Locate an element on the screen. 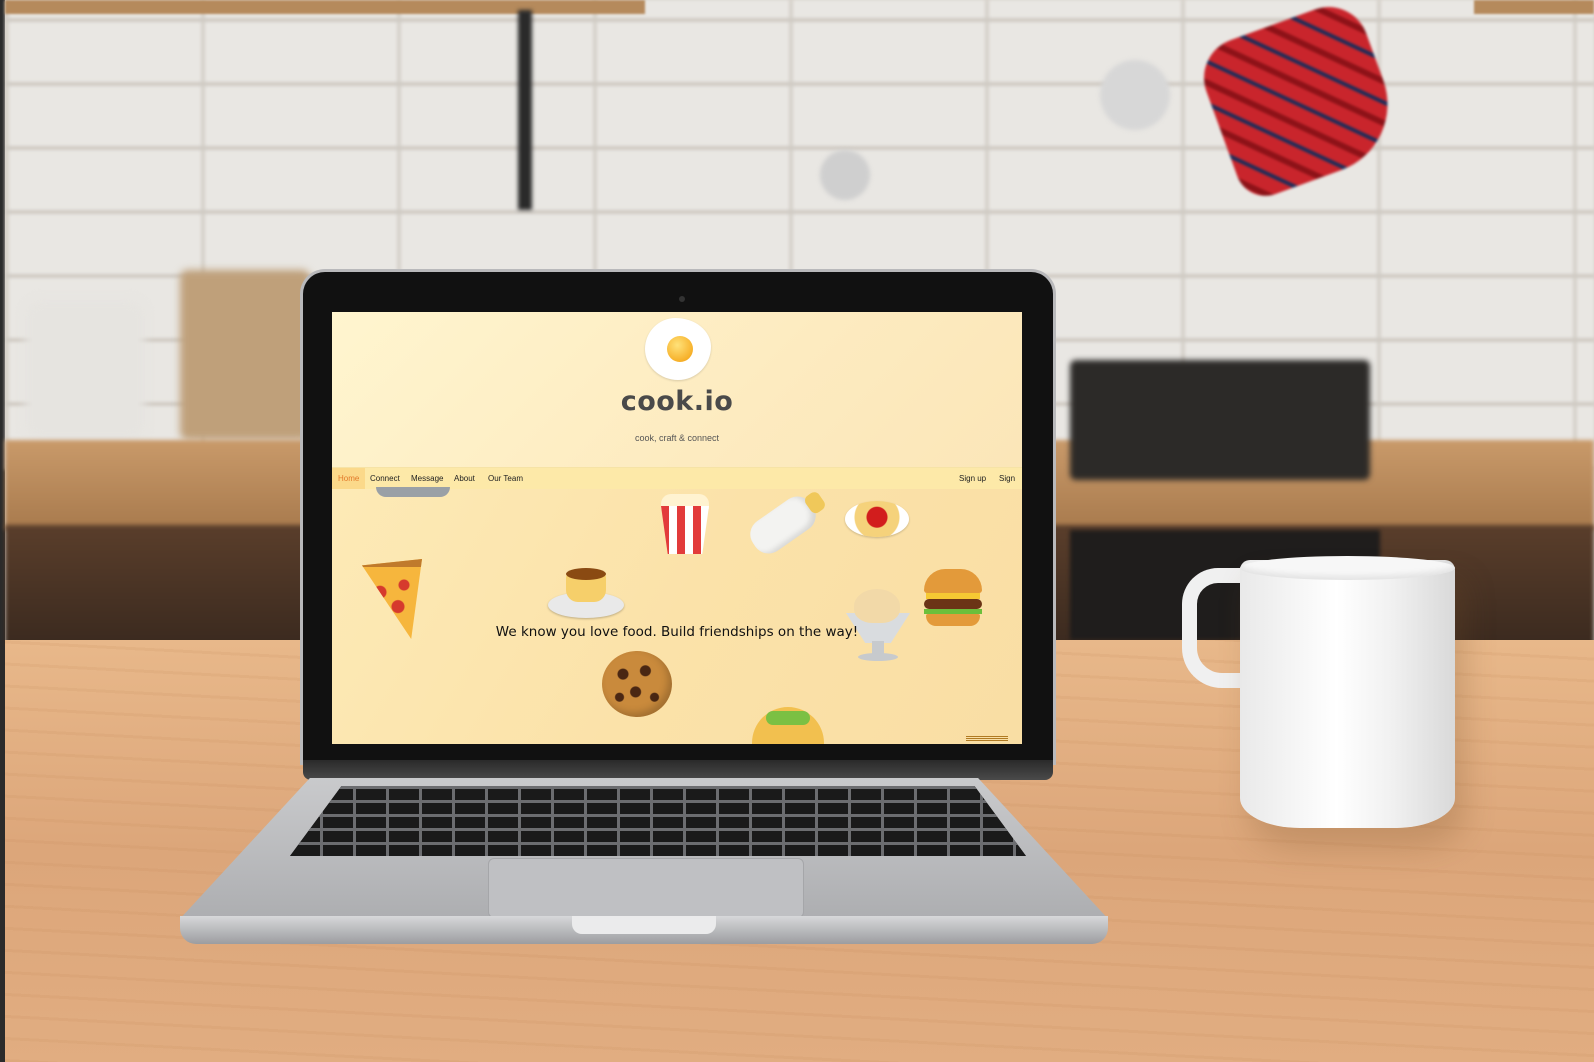 This screenshot has height=1062, width=1594. baby-bottle-icon is located at coordinates (783, 525).